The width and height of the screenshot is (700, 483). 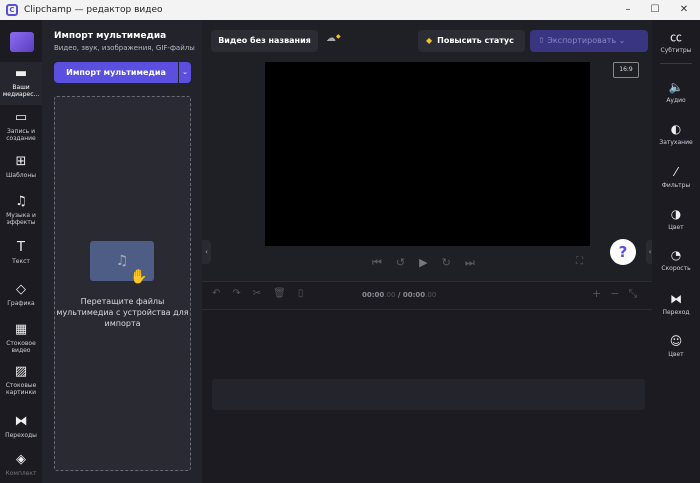 I want to click on timeline-tools: ↶↷✂🗑▯, so click(x=263, y=293).